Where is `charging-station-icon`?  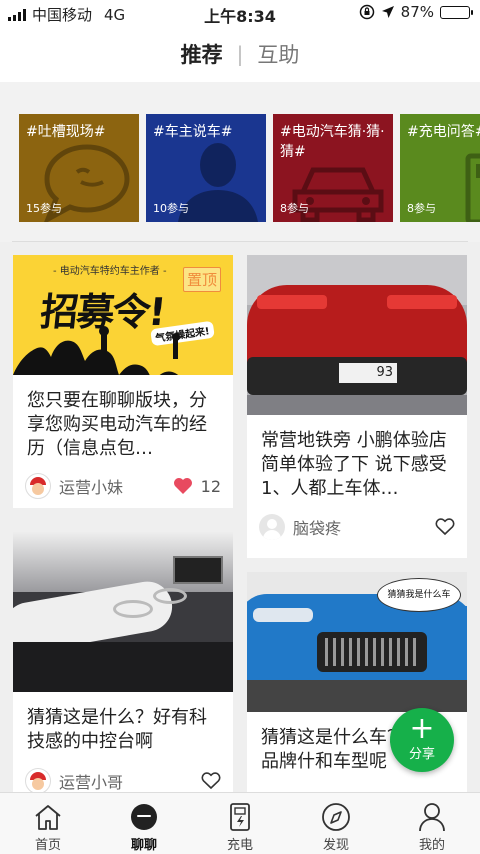 charging-station-icon is located at coordinates (240, 817).